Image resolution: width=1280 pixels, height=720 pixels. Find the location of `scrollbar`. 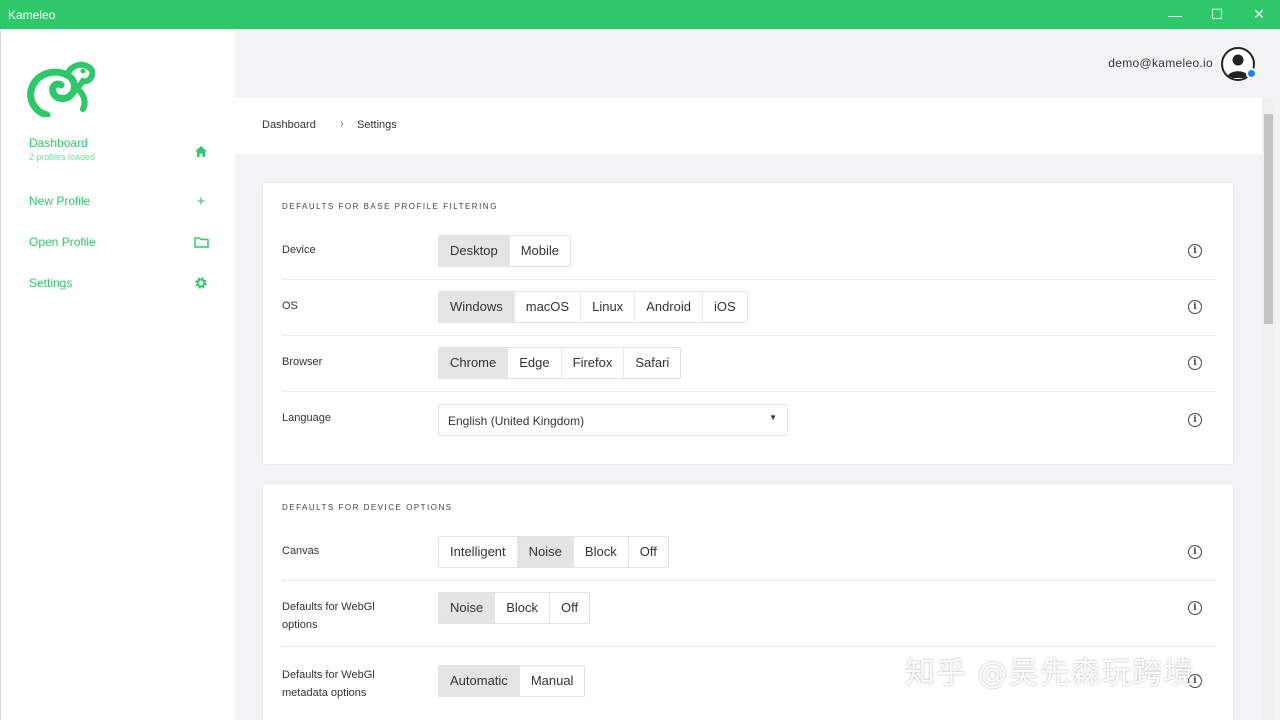

scrollbar is located at coordinates (1268, 409).